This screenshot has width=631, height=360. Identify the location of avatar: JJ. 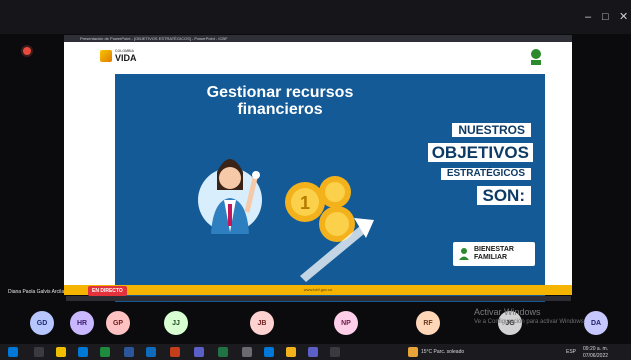
(176, 323).